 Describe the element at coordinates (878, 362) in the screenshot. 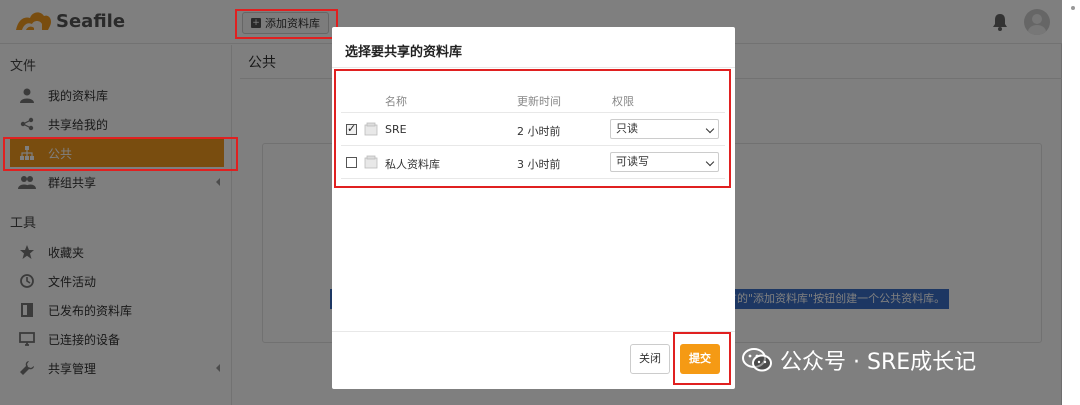

I see `watermark-text: 公众号 · SRE成长记` at that location.